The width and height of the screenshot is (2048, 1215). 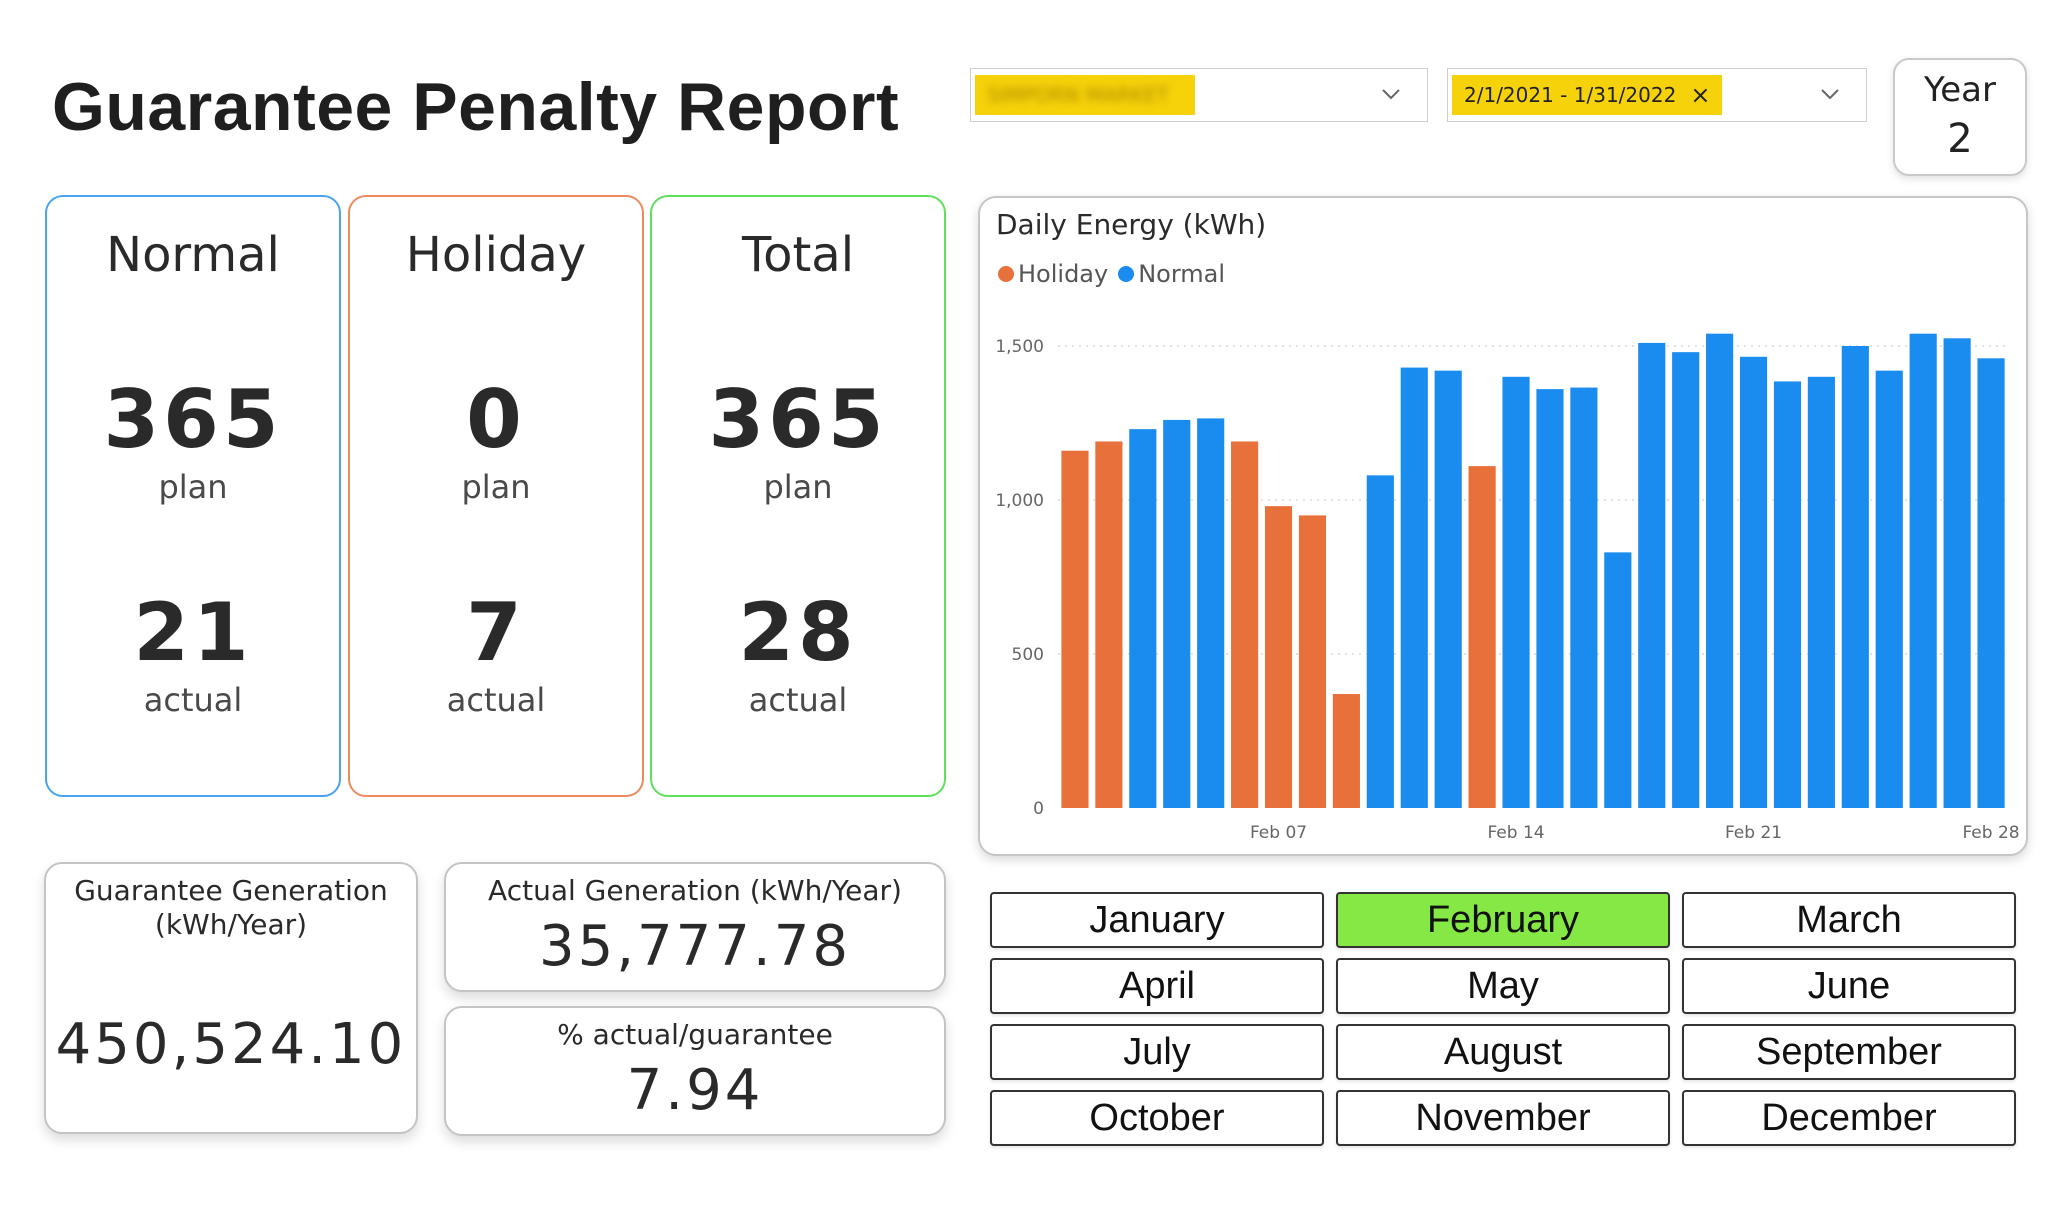 What do you see at coordinates (1157, 920) in the screenshot?
I see `month-button-january: January` at bounding box center [1157, 920].